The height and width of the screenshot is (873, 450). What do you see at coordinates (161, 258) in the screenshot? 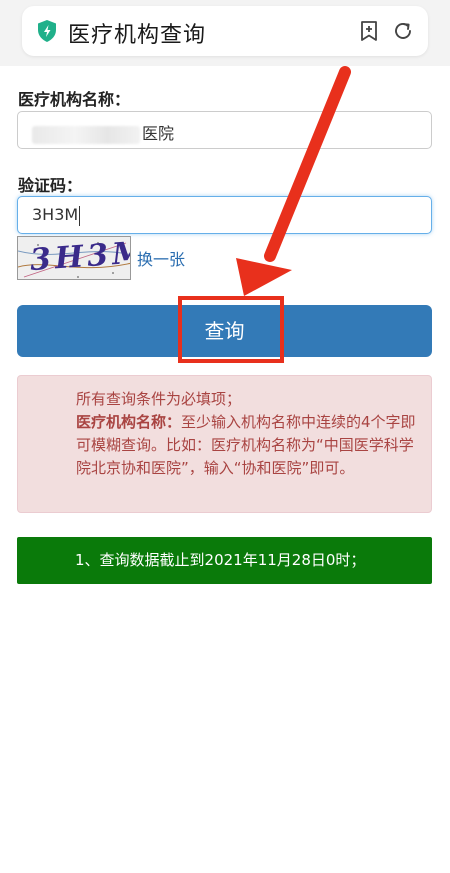
I see `refresh-captcha-link: 换一张` at bounding box center [161, 258].